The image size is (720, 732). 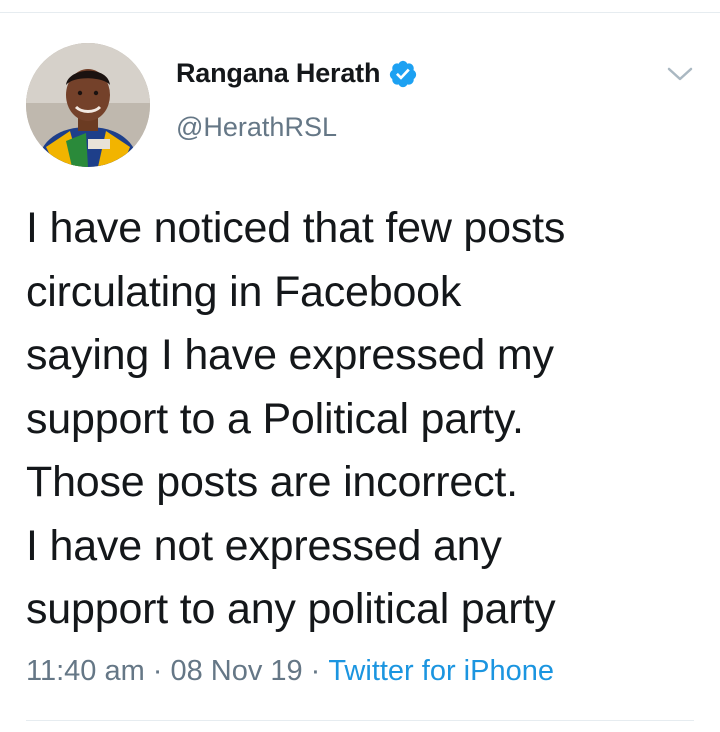 I want to click on top-divider, so click(x=360, y=12).